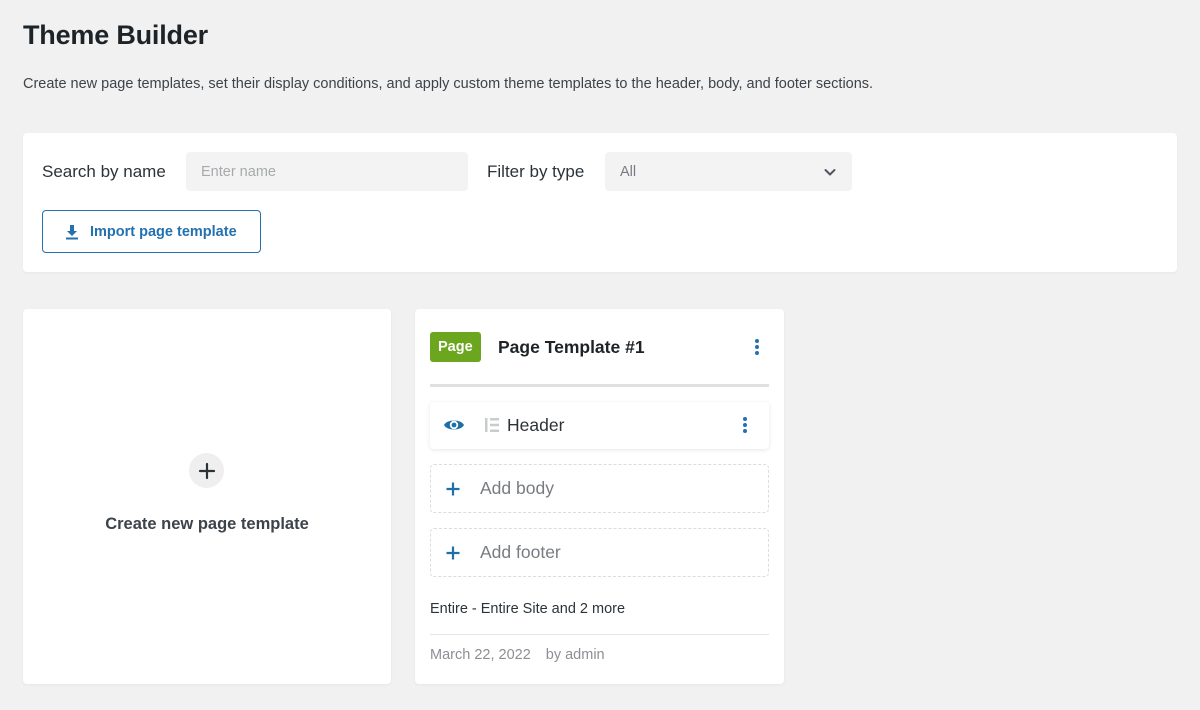 This screenshot has height=710, width=1200. I want to click on section-label: Header, so click(536, 425).